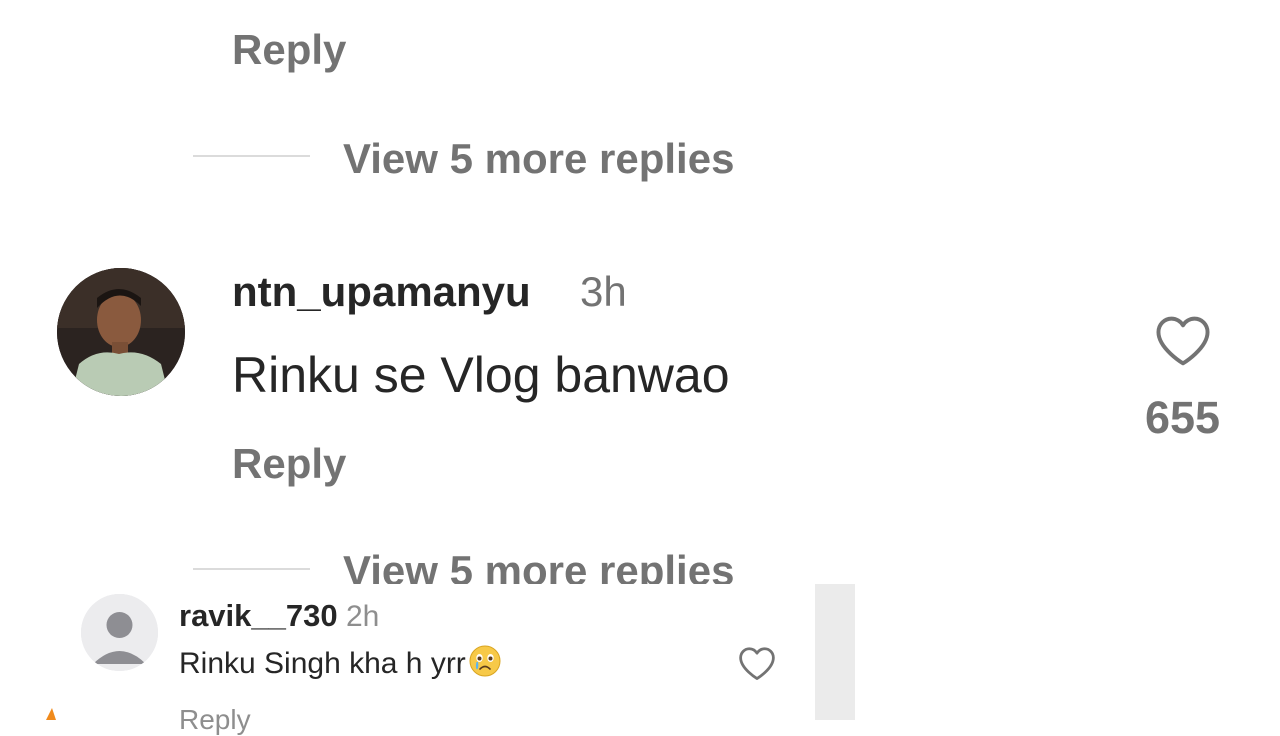 This screenshot has width=1280, height=736. What do you see at coordinates (603, 291) in the screenshot?
I see `comment-timestamp: 3h` at bounding box center [603, 291].